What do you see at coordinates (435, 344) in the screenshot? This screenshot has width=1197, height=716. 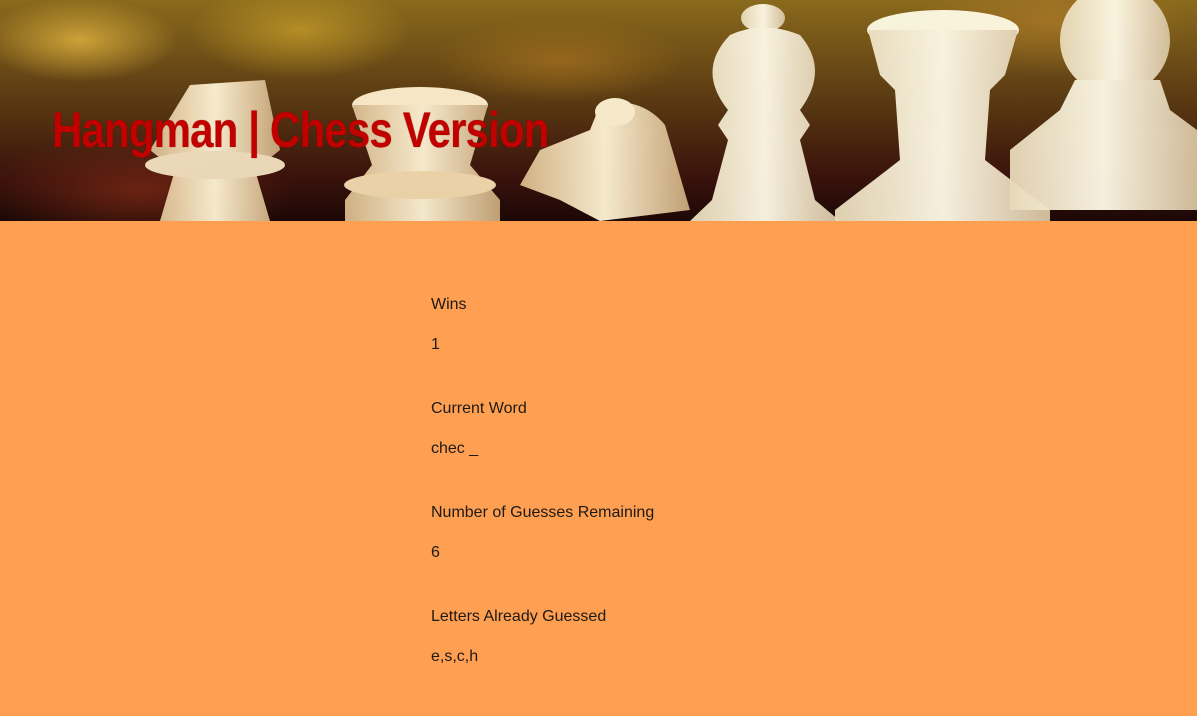 I see `wins-value: 1` at bounding box center [435, 344].